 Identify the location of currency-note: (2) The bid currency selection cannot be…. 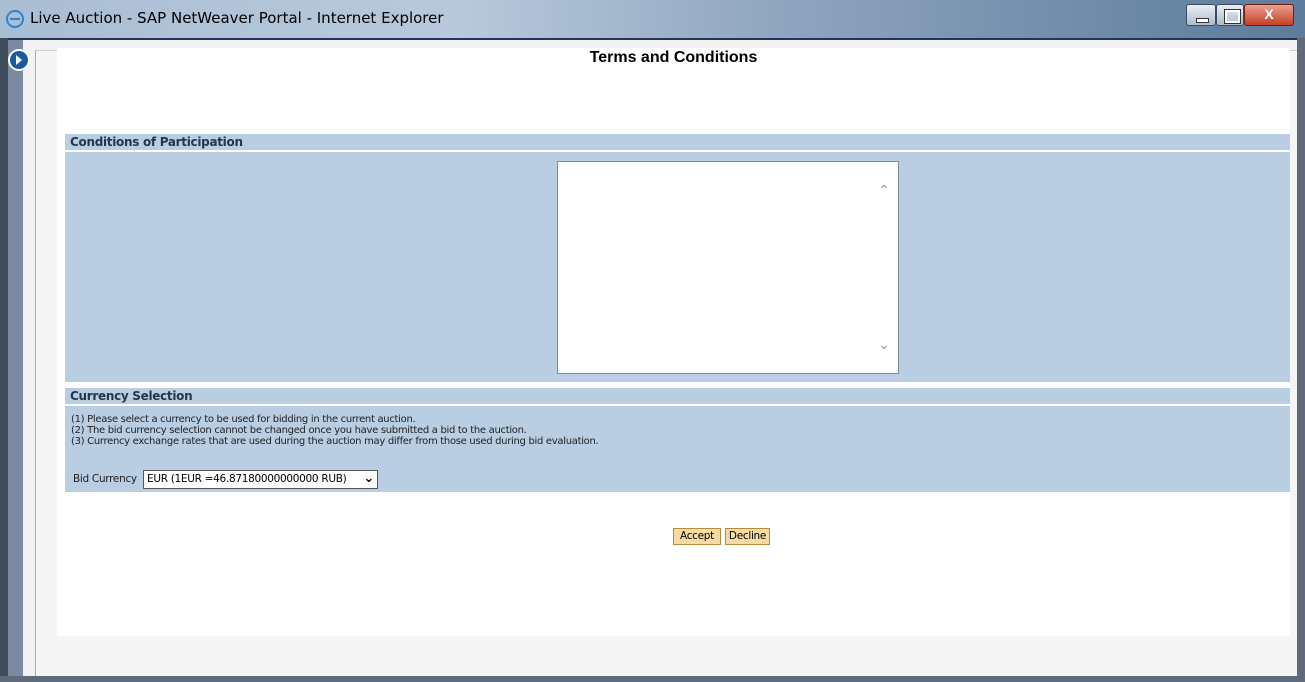
(299, 430).